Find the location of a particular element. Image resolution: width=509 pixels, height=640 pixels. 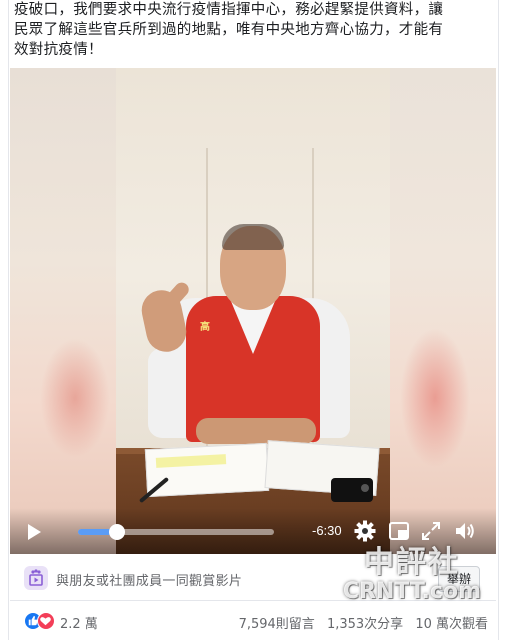

gear-icon is located at coordinates (365, 531).